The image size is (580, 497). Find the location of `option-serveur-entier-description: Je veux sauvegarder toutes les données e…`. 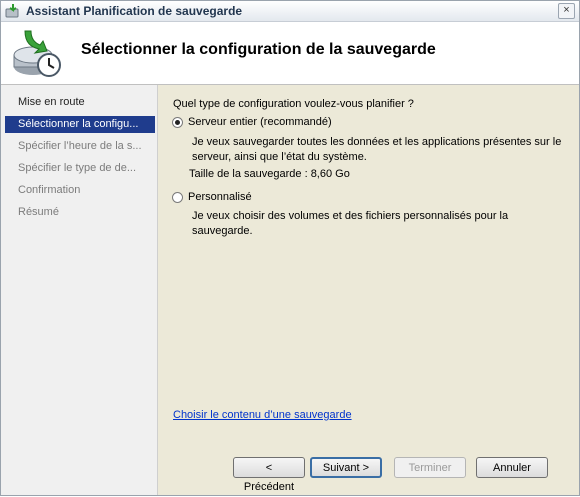

option-serveur-entier-description: Je veux sauvegarder toutes les données e… is located at coordinates (377, 149).